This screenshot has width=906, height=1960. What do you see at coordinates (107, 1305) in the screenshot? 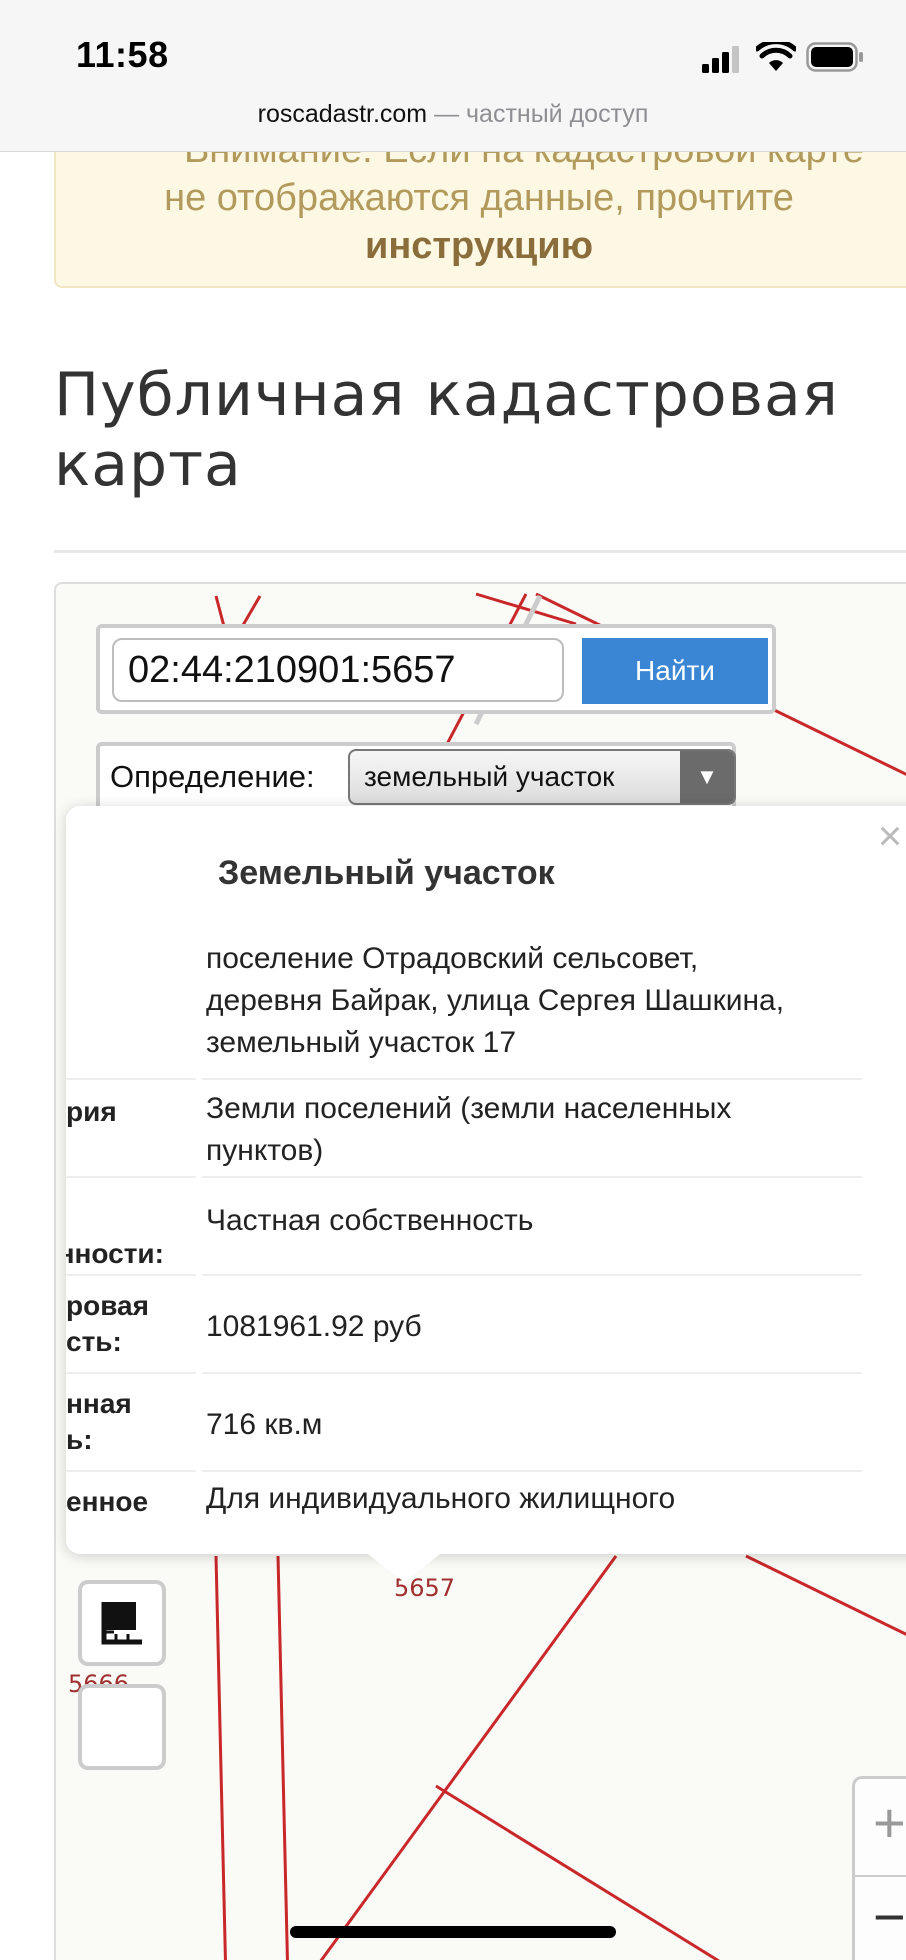
I see `label-line: ровая` at bounding box center [107, 1305].